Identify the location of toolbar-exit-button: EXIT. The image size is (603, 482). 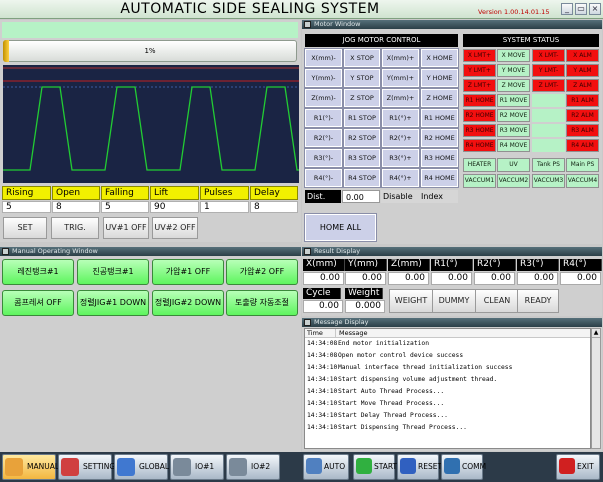
(578, 467).